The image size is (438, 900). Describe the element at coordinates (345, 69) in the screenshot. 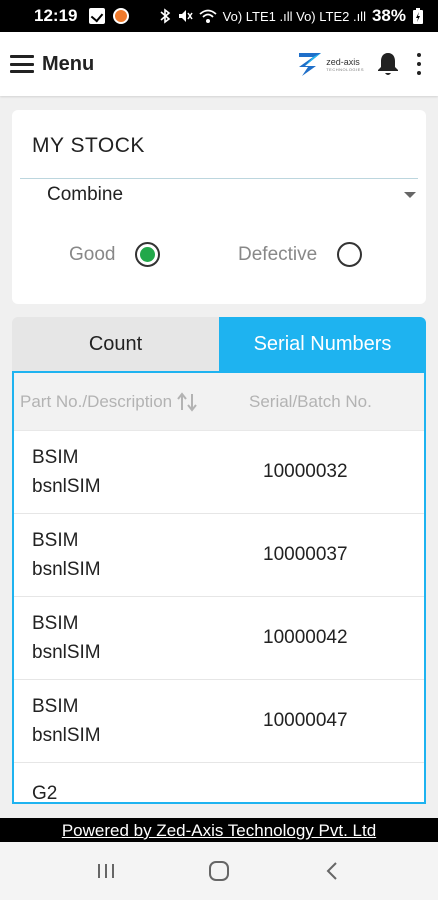

I see `brand-tagline: TECHNOLOGIES` at that location.